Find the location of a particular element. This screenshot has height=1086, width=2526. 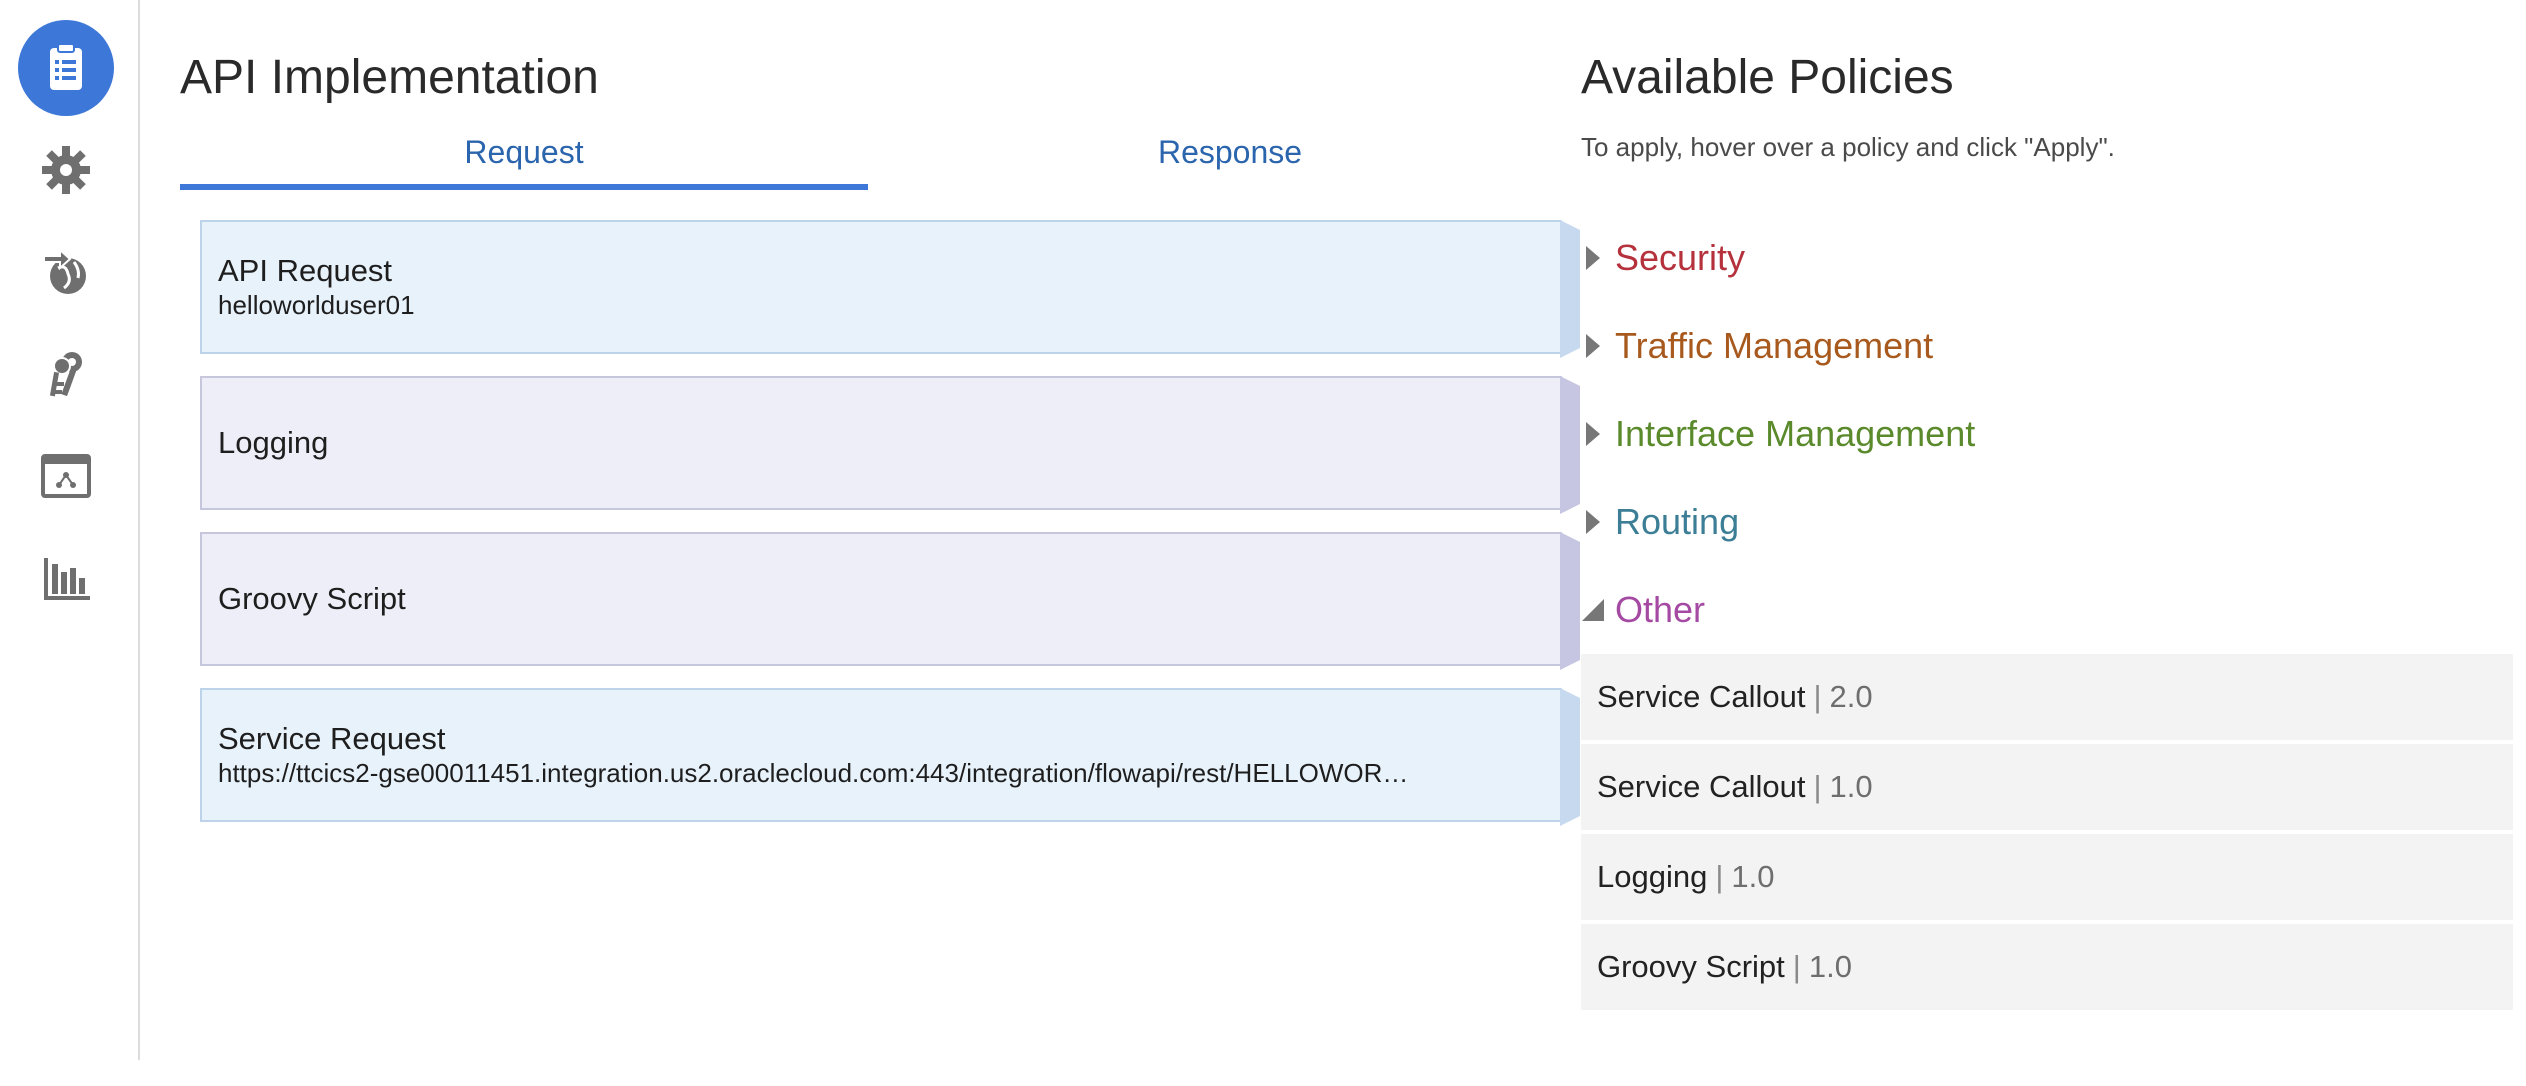

tab-request: Request is located at coordinates (524, 161).